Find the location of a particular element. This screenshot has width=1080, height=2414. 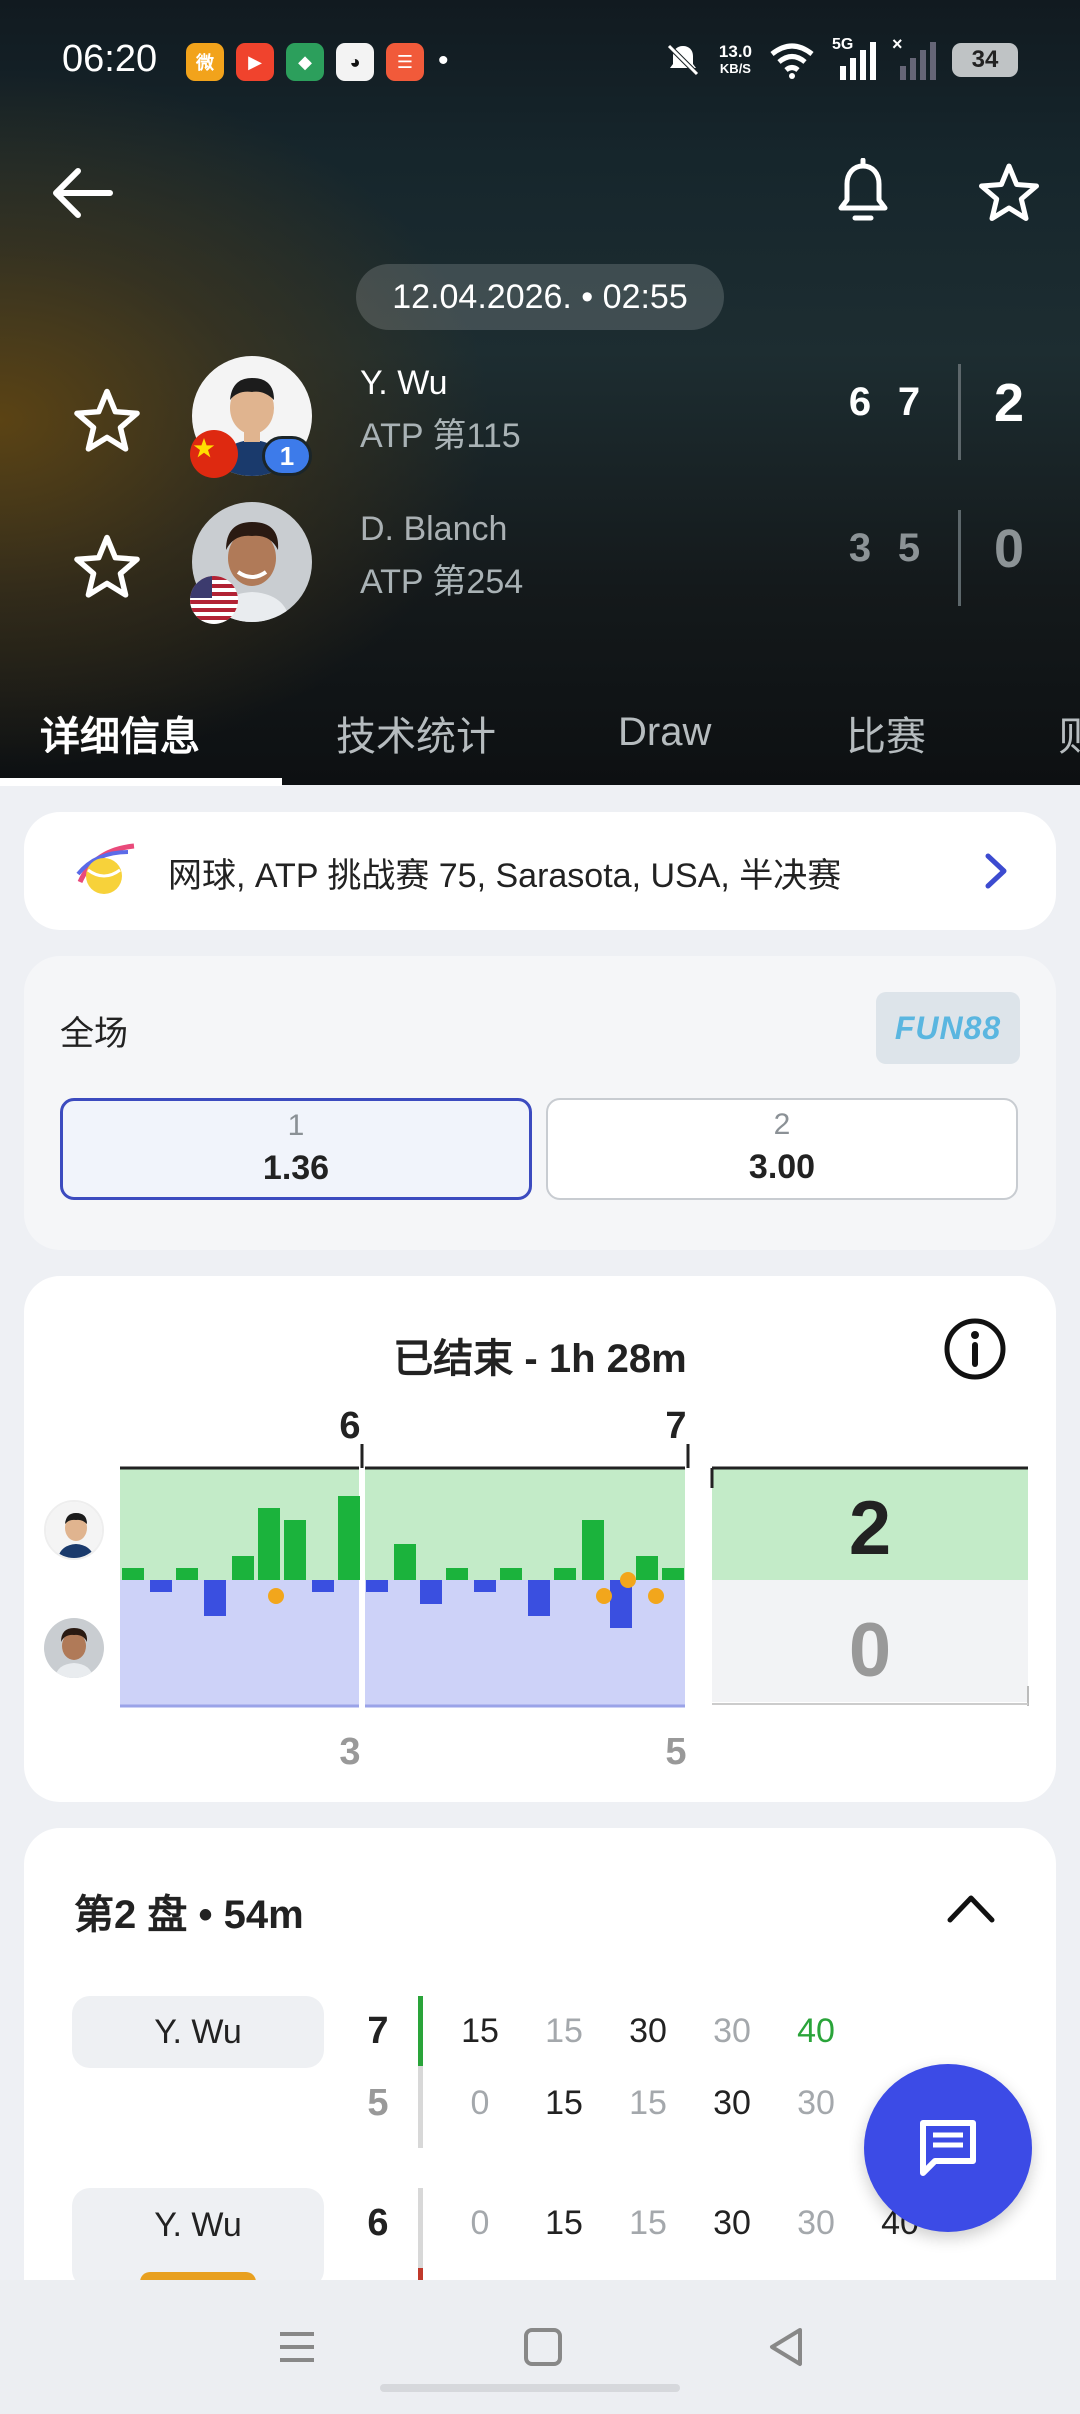

league-name: 网球, ATP 挑战赛 75, Sarasota, USA, 半决赛 is located at coordinates (505, 876).